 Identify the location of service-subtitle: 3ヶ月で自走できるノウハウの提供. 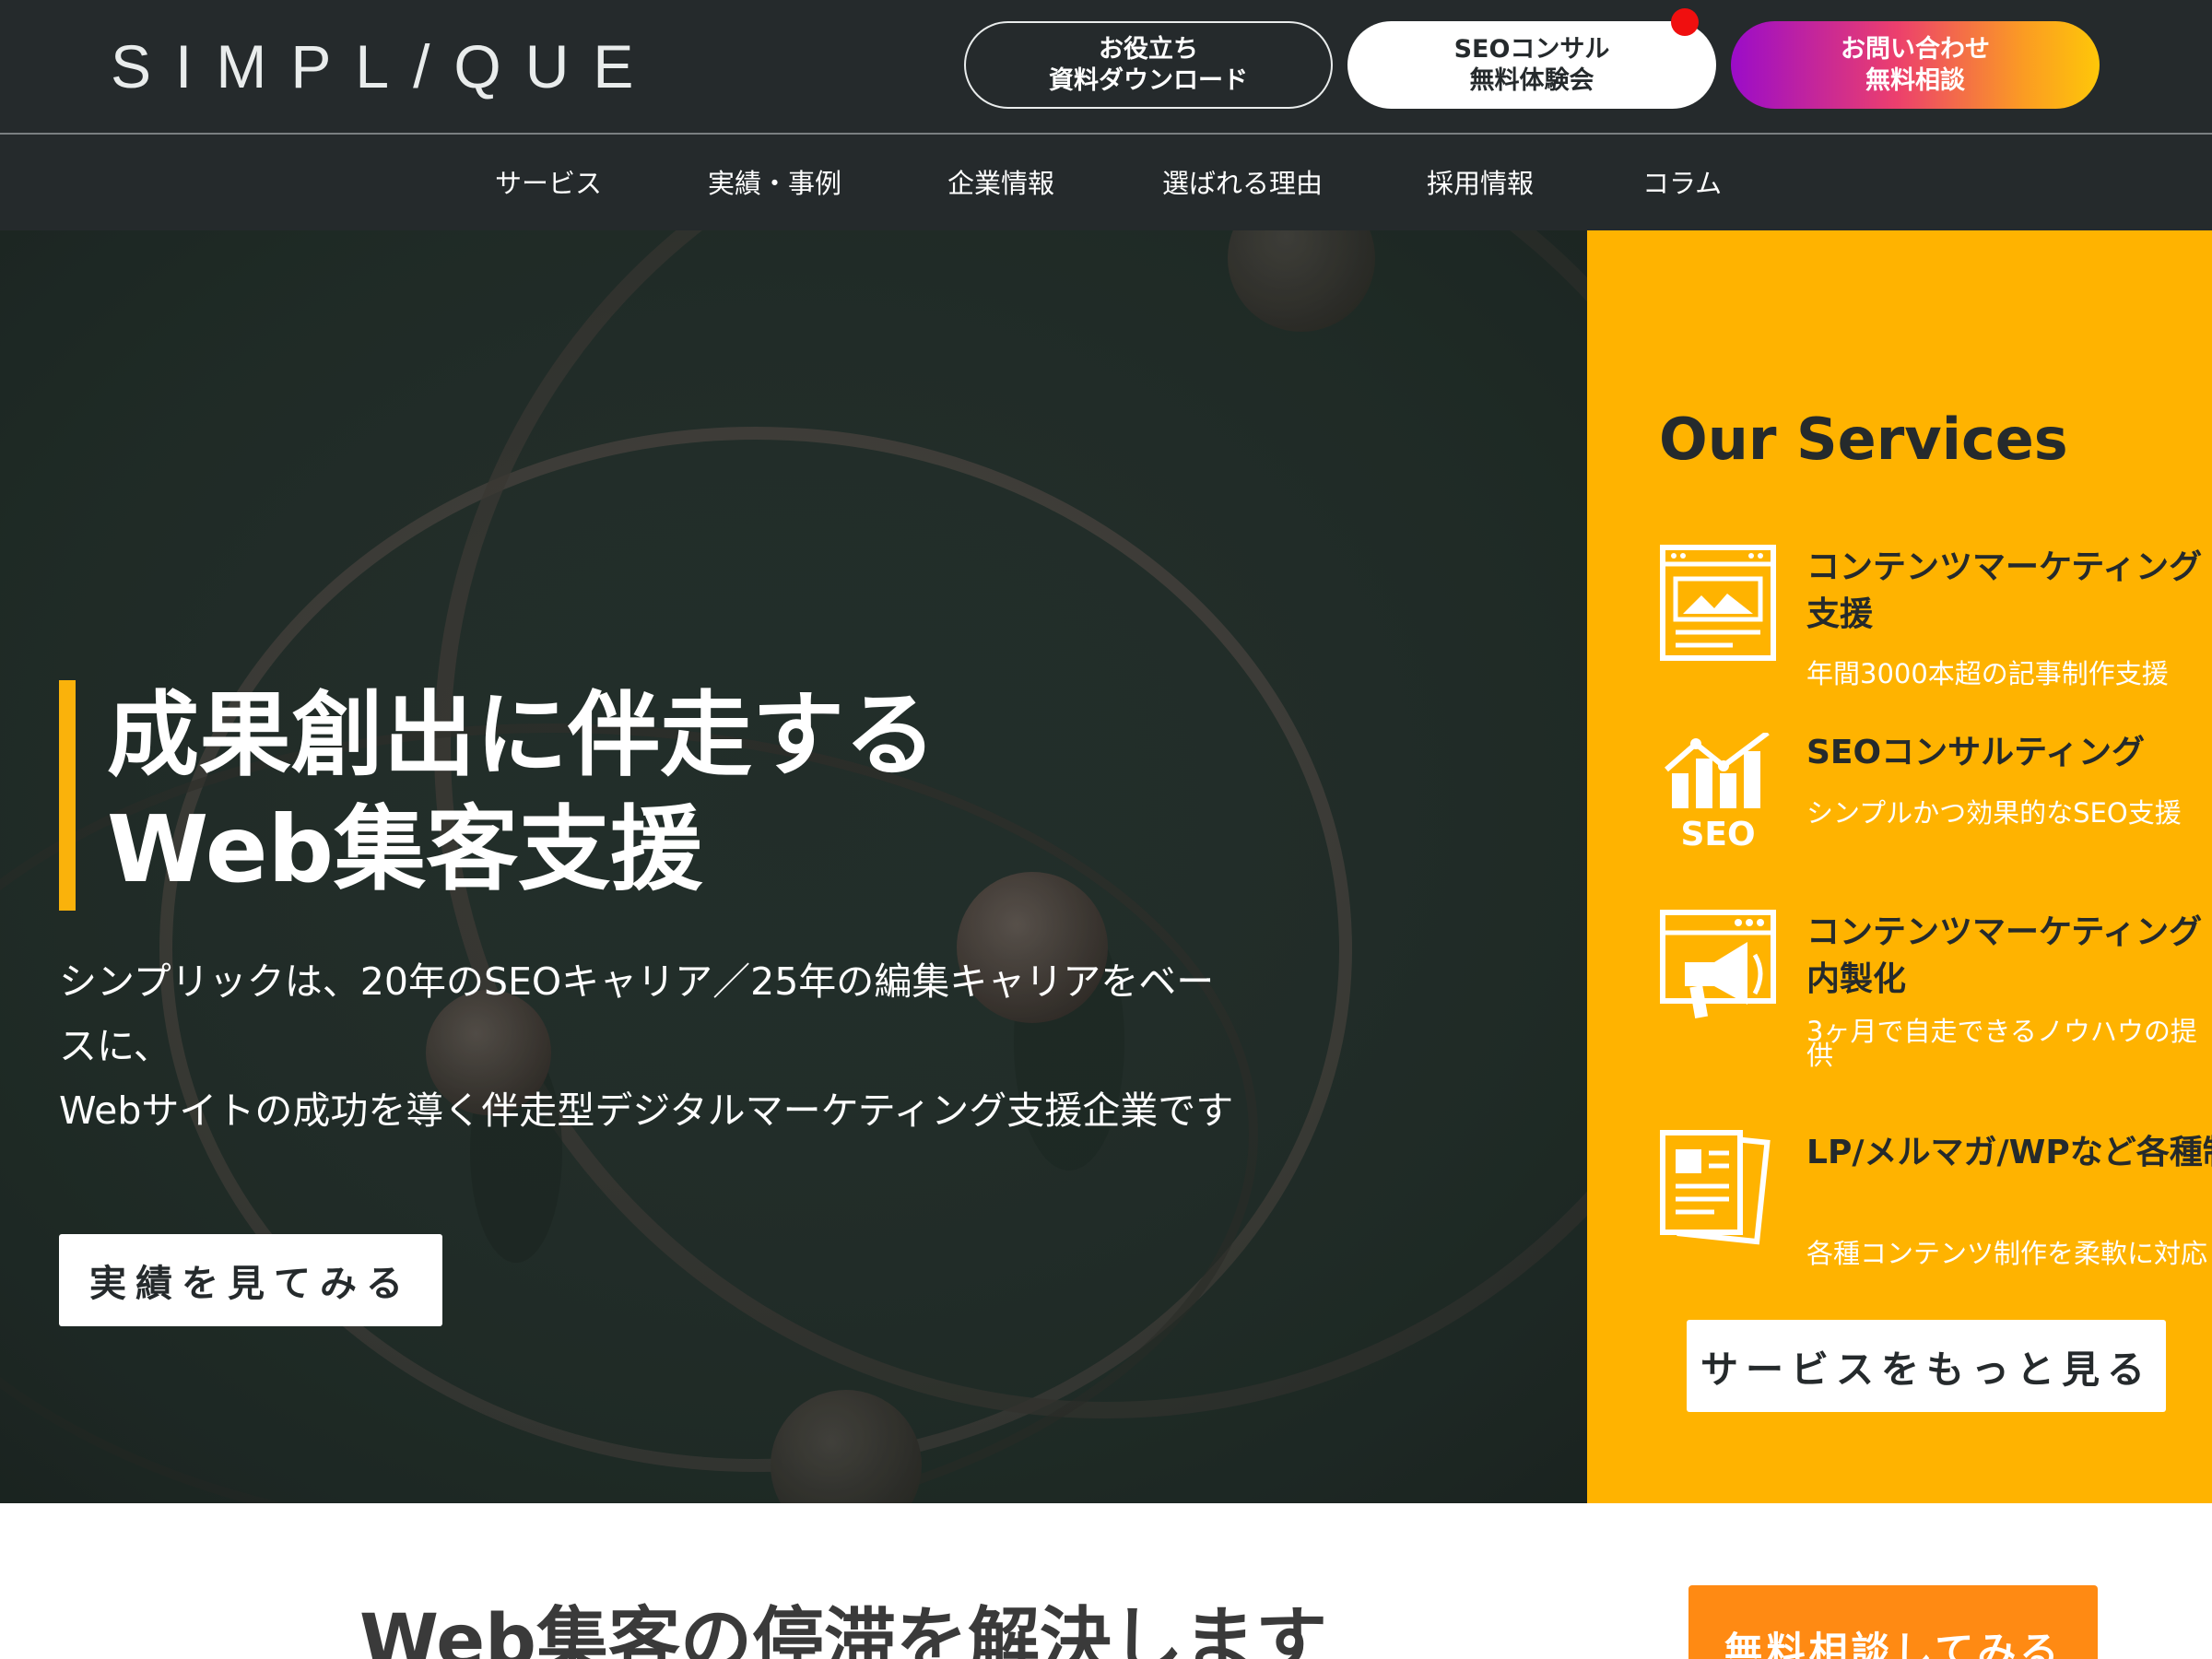
(2001, 1043).